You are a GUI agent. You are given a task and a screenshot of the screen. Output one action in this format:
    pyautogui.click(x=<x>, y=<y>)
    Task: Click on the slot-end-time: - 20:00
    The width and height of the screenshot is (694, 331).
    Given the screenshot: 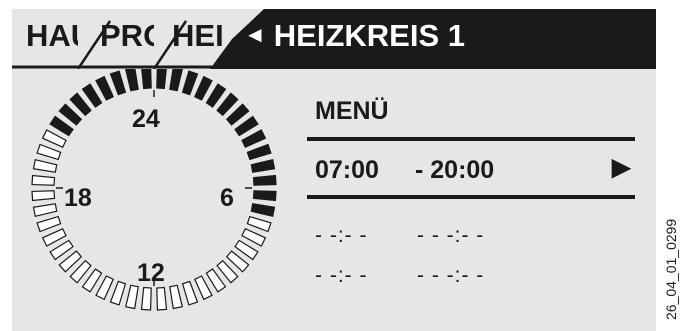 What is the action you would take?
    pyautogui.click(x=455, y=170)
    